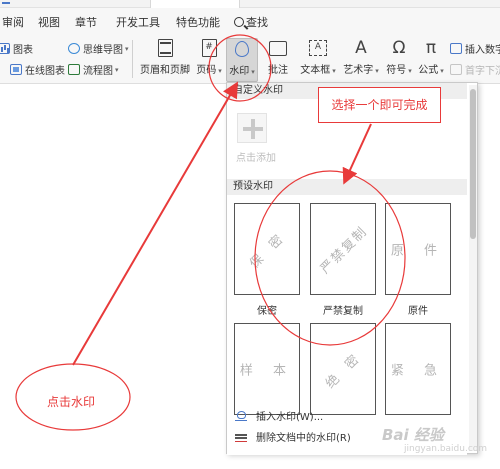  I want to click on page-number-icon: #, so click(209, 48).